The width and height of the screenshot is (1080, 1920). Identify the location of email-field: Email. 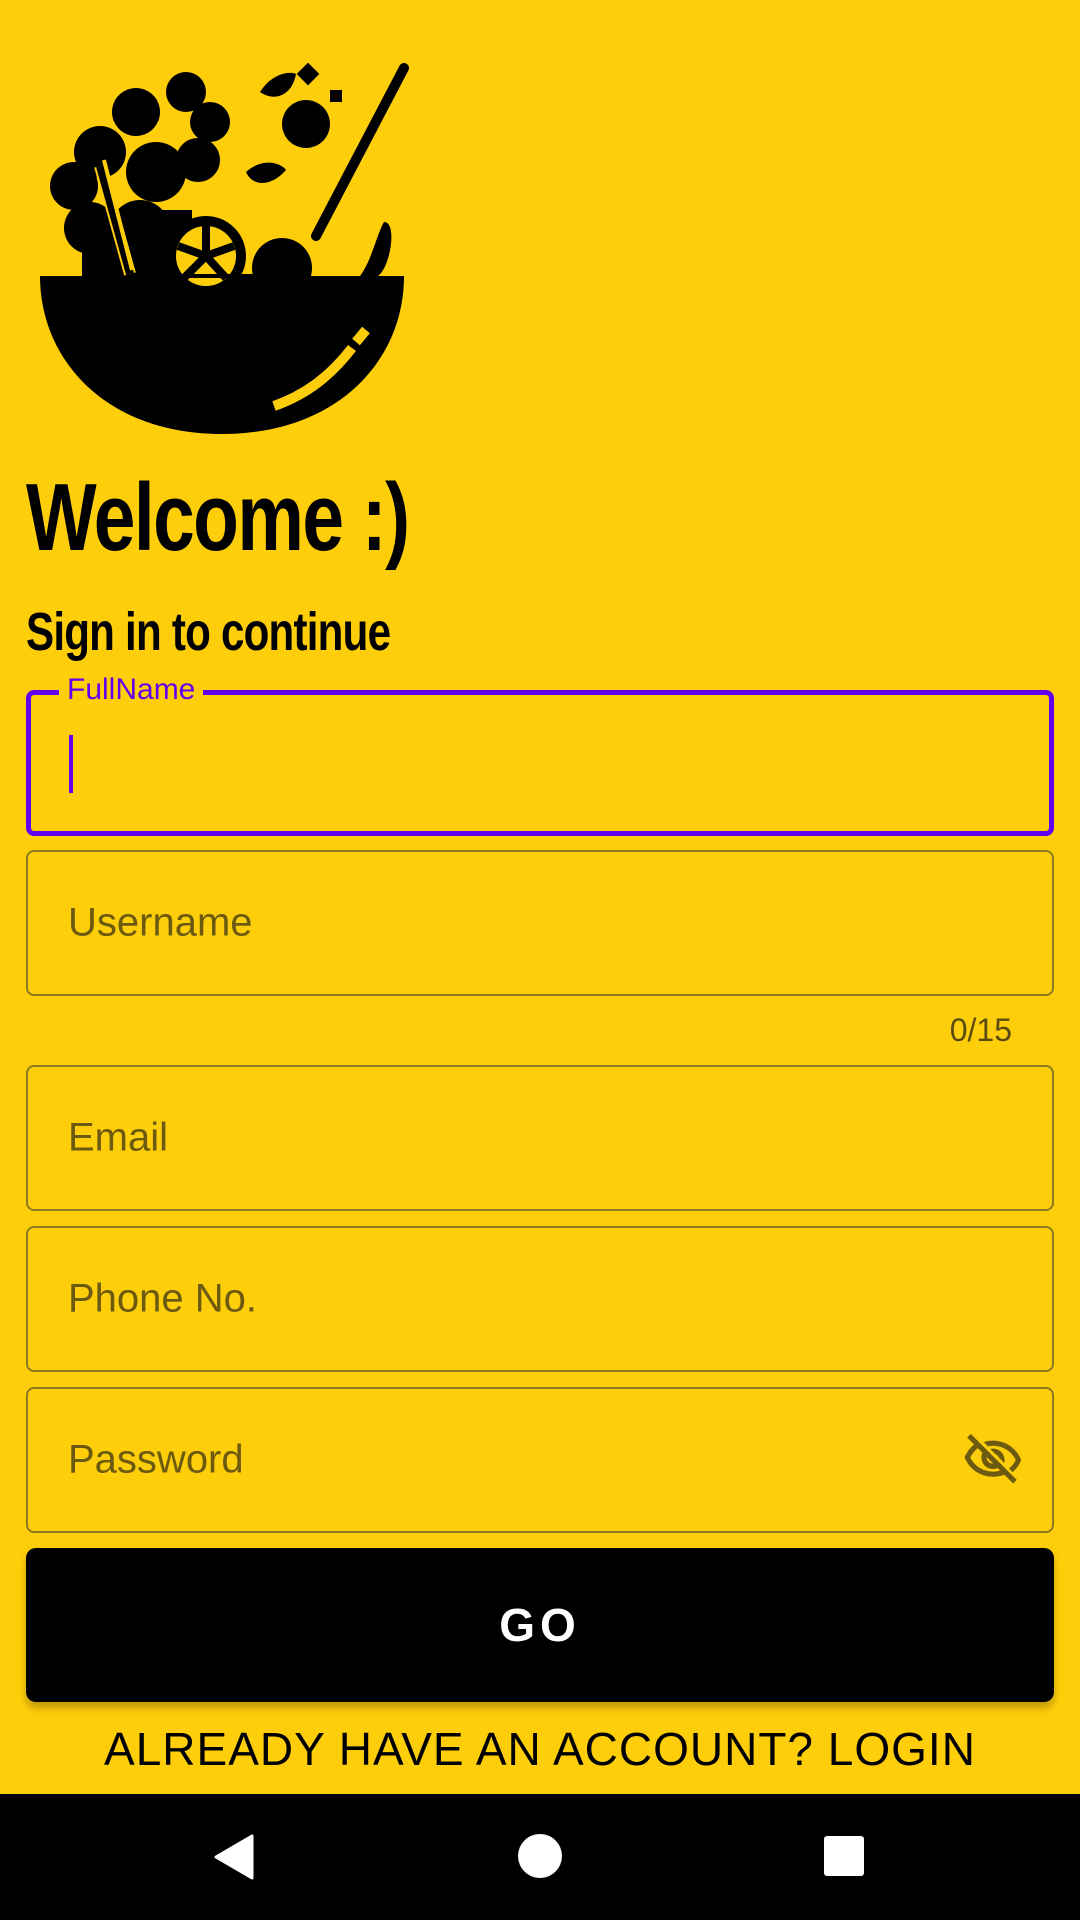
(540, 1138).